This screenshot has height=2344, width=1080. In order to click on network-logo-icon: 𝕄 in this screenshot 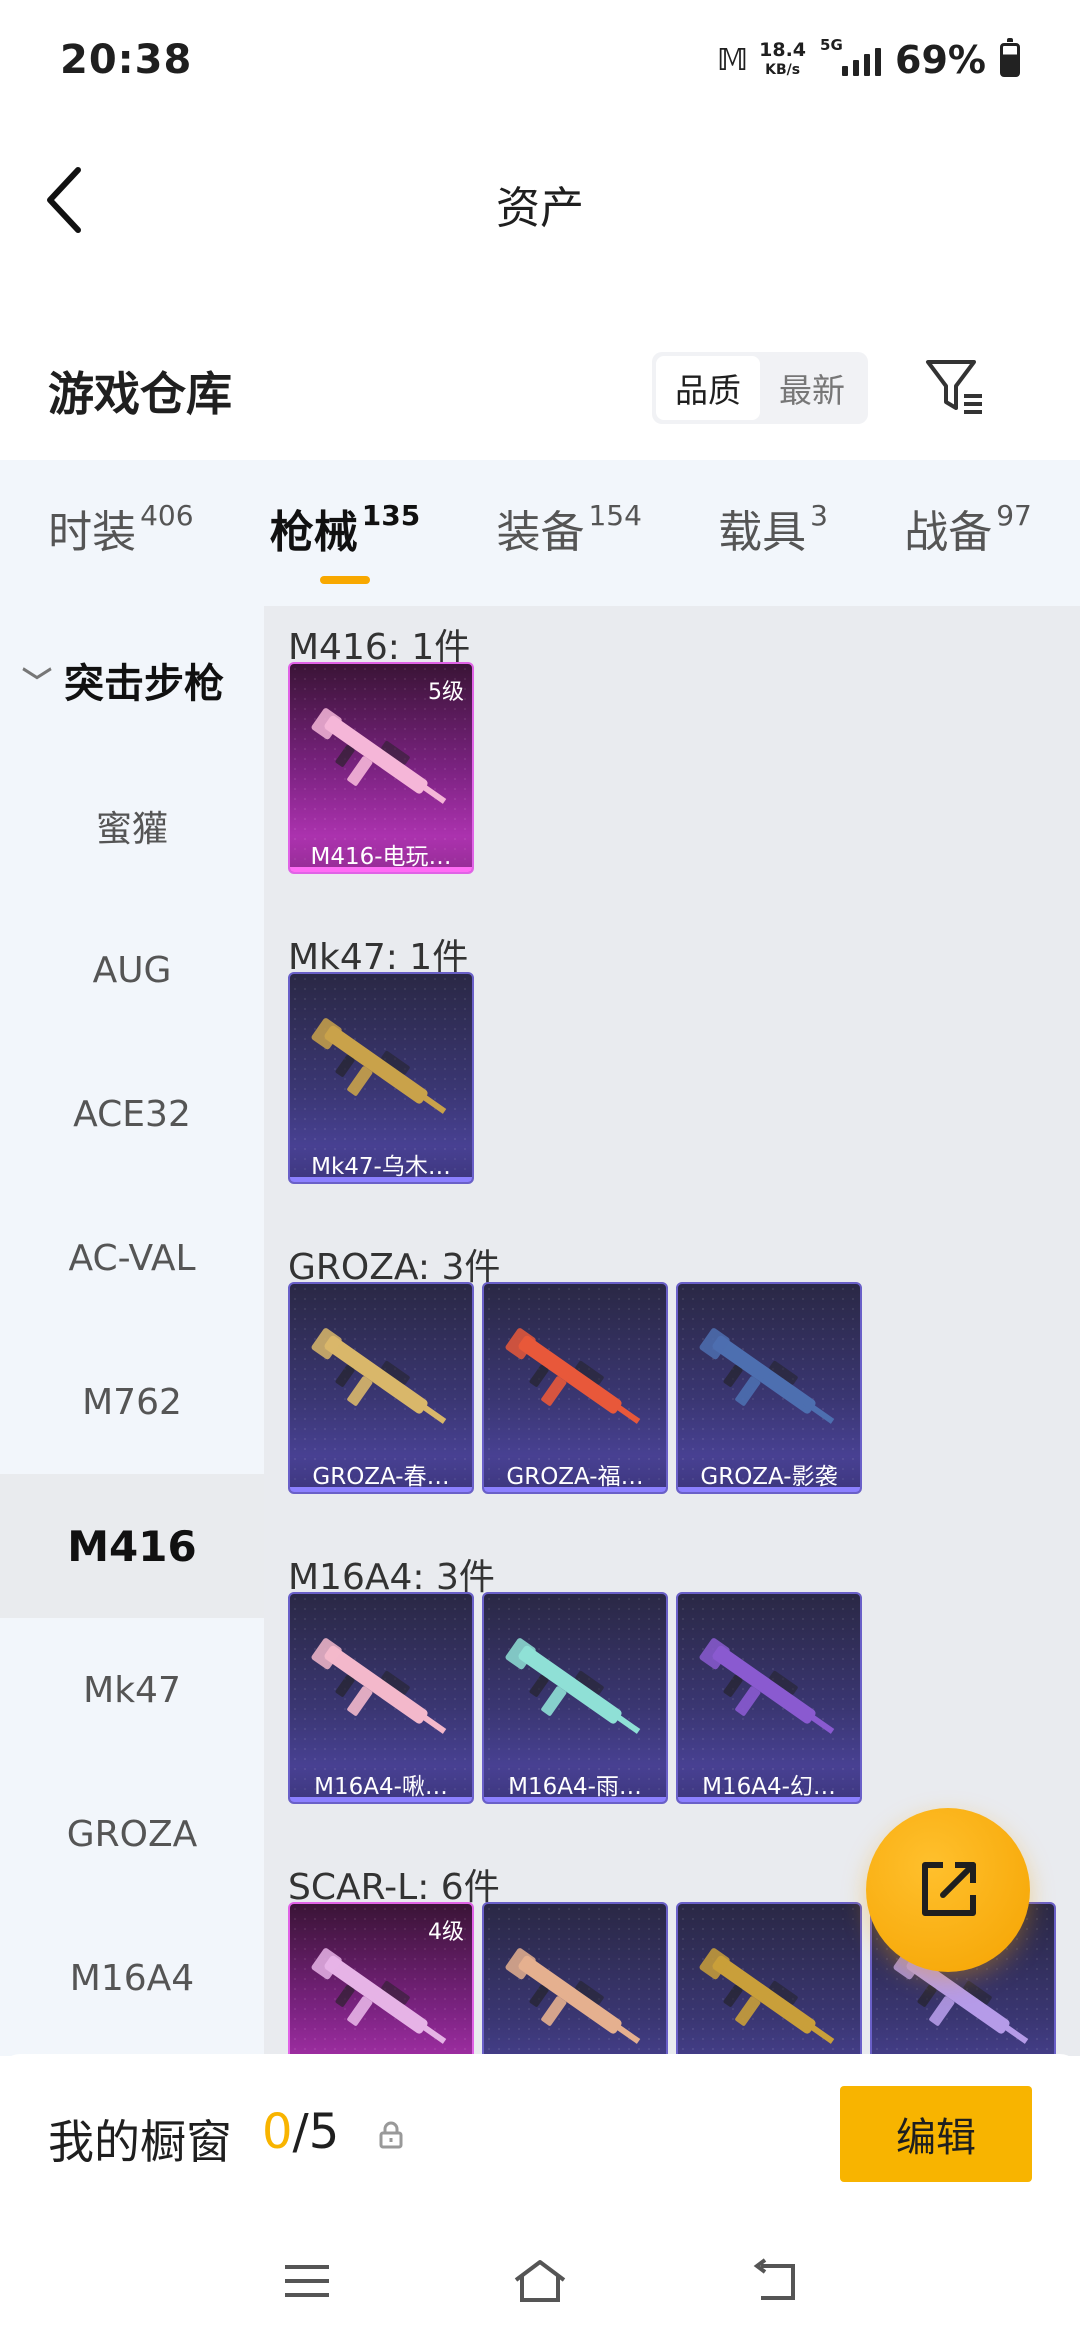, I will do `click(732, 60)`.